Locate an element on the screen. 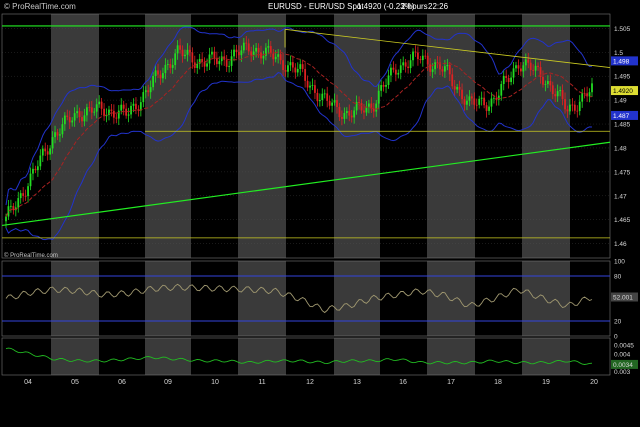 This screenshot has width=640, height=427. last-price-label: 1.4920 is located at coordinates (623, 91).